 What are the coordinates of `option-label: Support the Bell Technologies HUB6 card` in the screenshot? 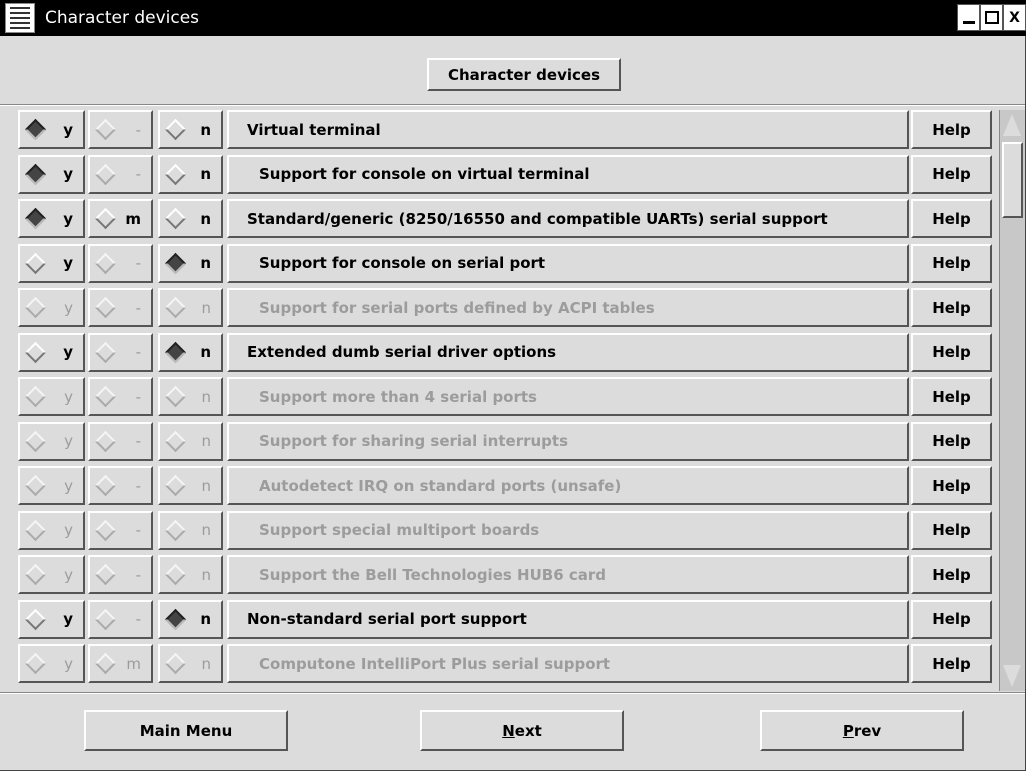 It's located at (568, 574).